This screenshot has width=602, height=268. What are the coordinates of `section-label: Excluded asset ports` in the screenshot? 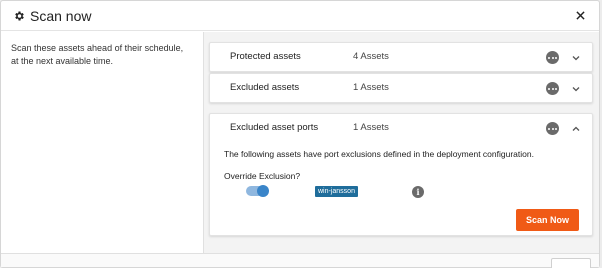 It's located at (274, 127).